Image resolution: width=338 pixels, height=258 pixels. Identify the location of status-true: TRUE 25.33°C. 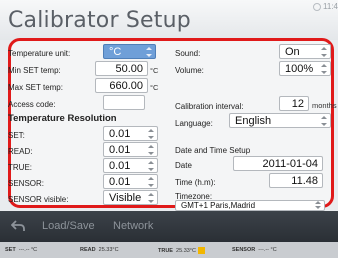
(181, 250).